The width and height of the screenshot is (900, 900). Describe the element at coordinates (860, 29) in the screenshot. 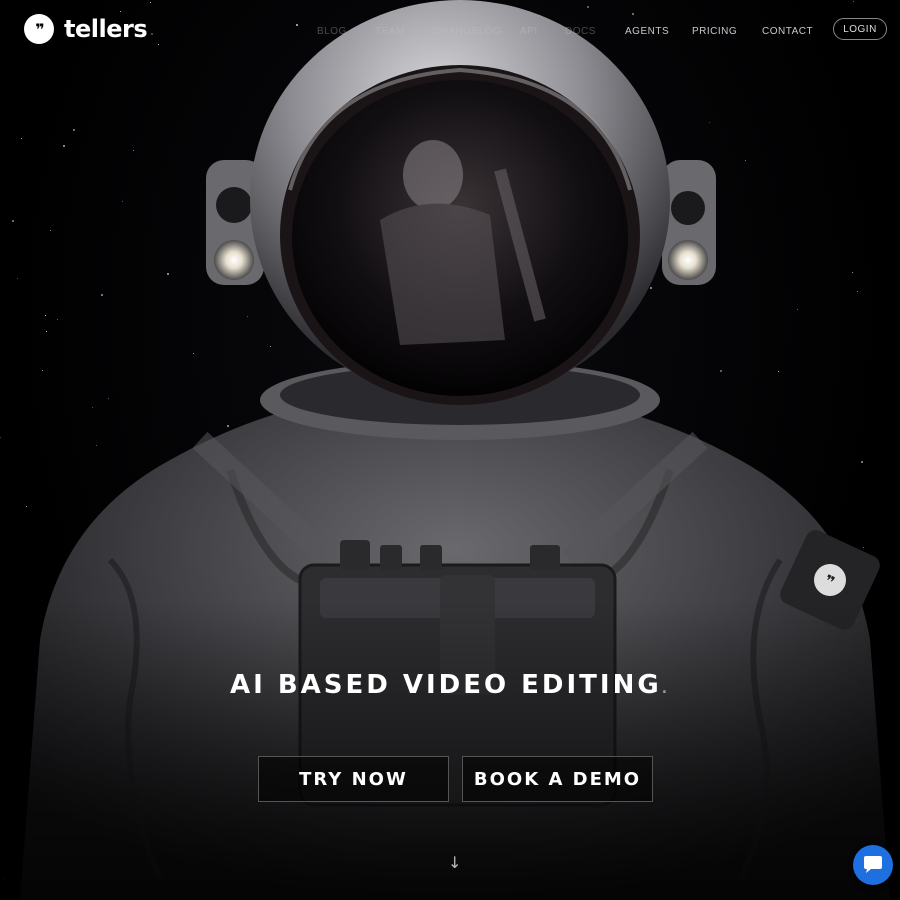

I see `login-button: LOGIN` at that location.